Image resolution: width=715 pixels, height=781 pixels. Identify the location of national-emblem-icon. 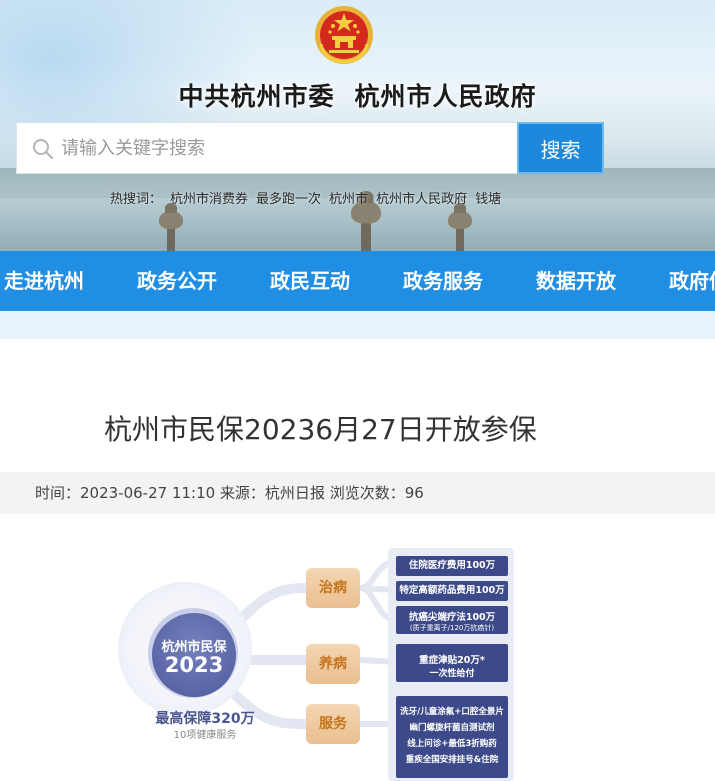
(344, 35).